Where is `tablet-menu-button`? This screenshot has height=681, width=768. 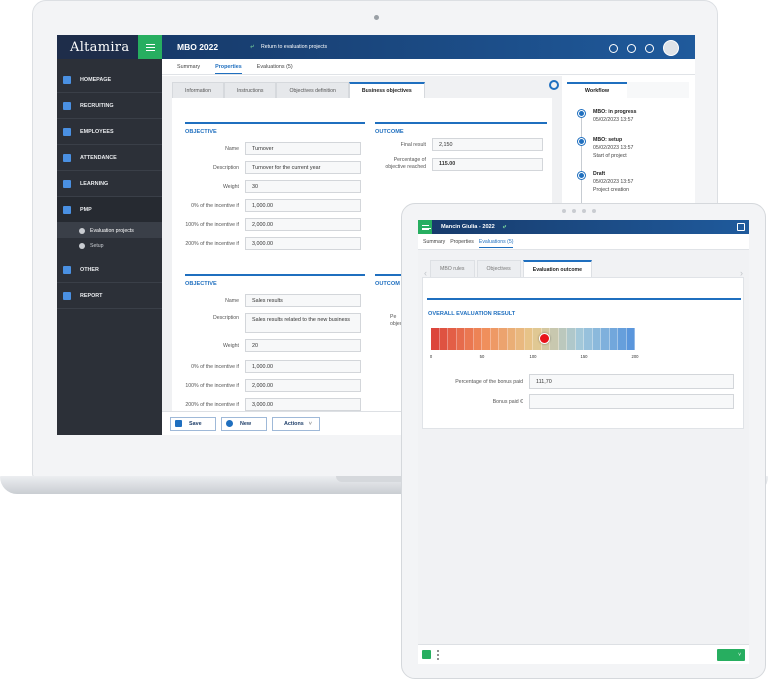
tablet-menu-button is located at coordinates (425, 227).